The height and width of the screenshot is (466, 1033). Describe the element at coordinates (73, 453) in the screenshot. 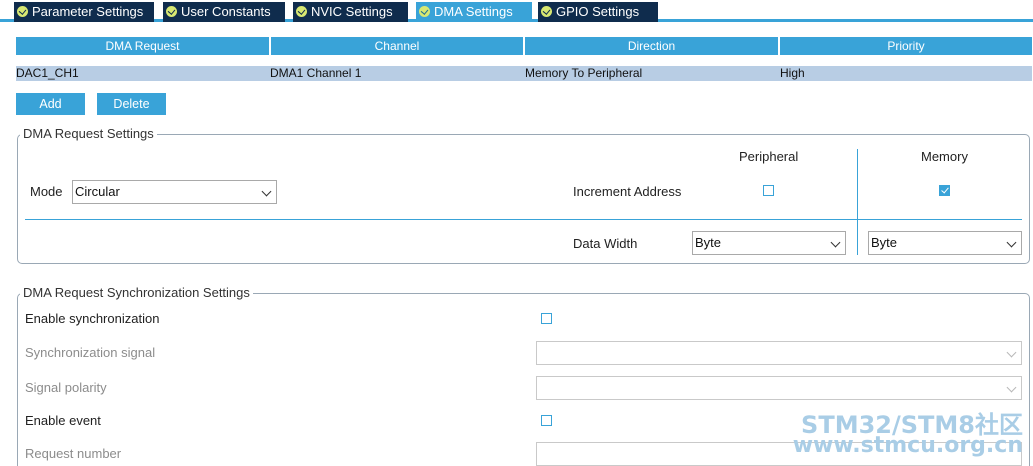

I see `request-number-label: Request number` at that location.